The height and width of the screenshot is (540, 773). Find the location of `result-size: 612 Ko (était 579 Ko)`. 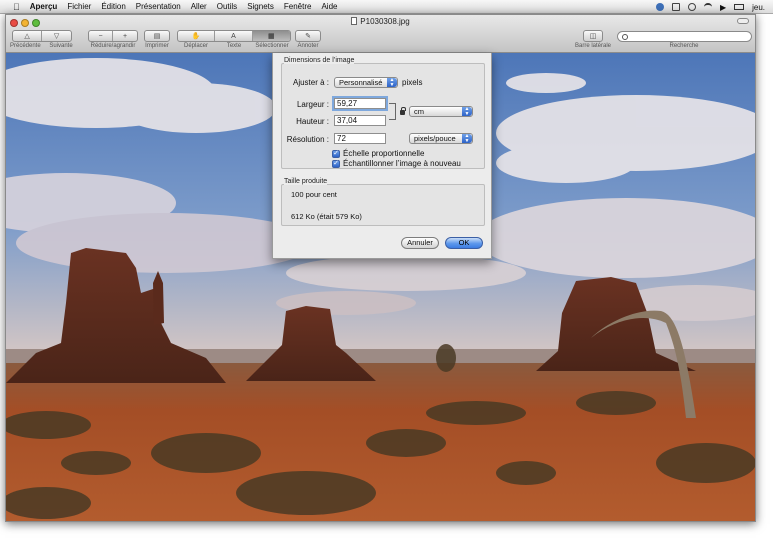

result-size: 612 Ko (était 579 Ko) is located at coordinates (326, 216).